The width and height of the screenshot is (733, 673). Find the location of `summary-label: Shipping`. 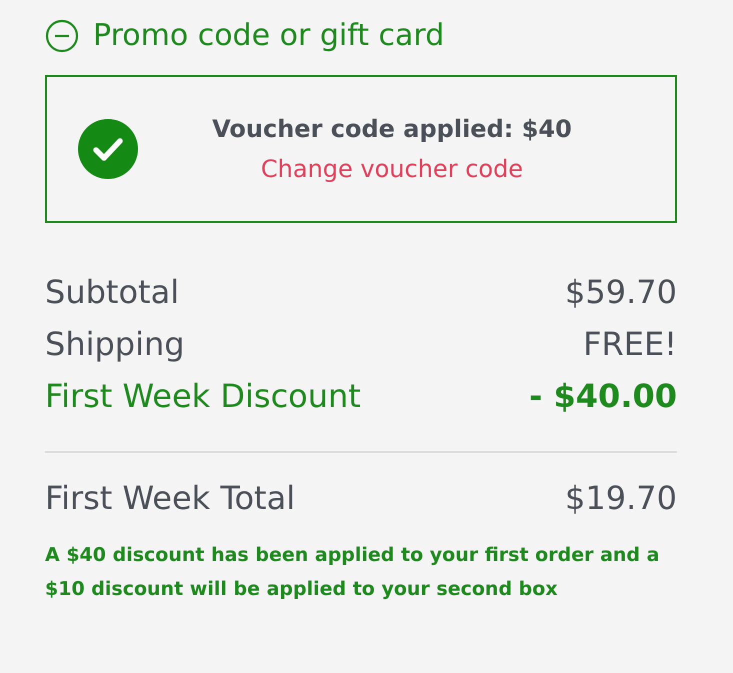

summary-label: Shipping is located at coordinates (115, 344).